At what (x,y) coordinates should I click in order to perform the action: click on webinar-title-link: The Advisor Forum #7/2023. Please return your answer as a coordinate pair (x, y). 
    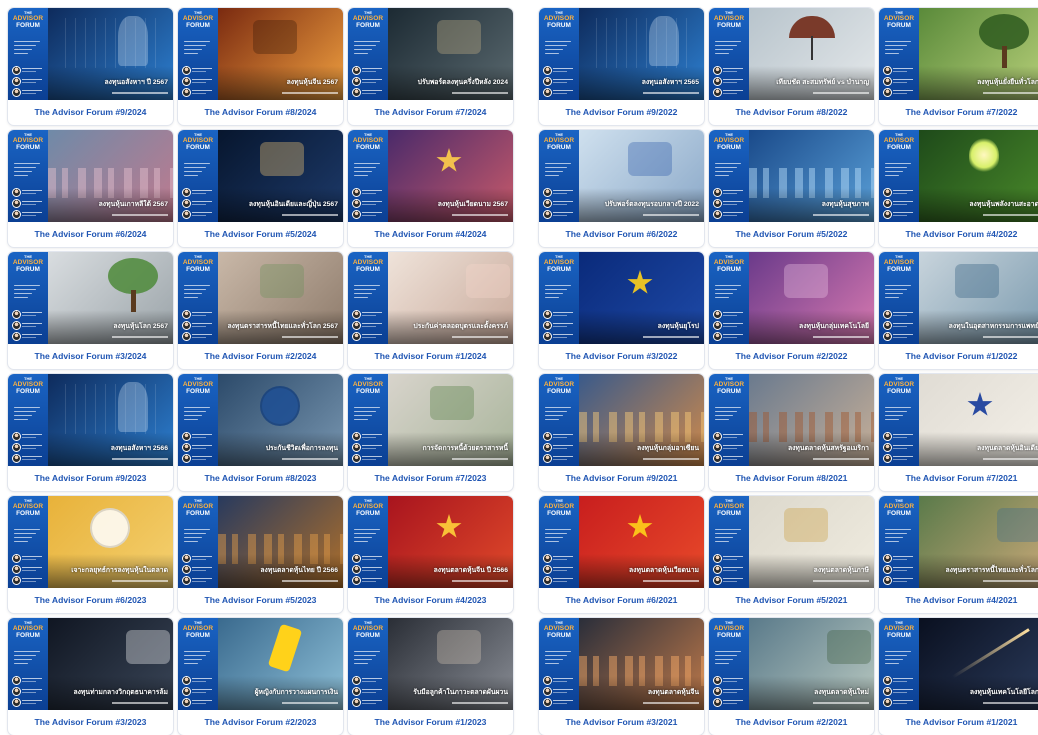
    Looking at the image, I should click on (430, 478).